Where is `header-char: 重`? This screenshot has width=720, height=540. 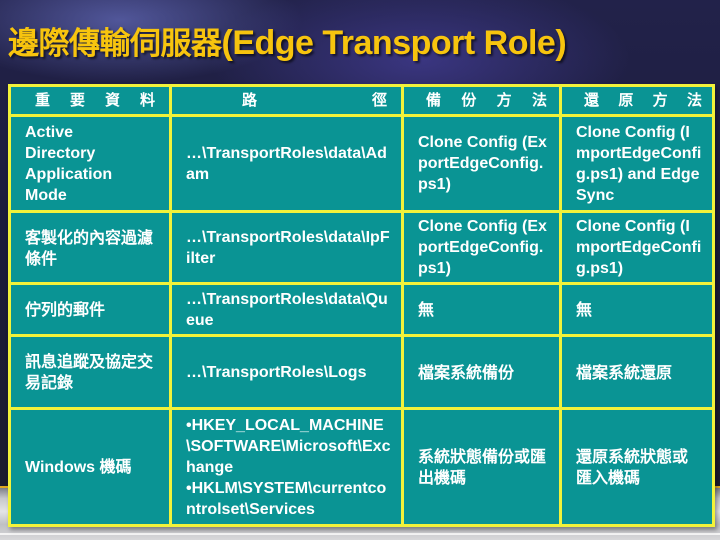 header-char: 重 is located at coordinates (43, 100).